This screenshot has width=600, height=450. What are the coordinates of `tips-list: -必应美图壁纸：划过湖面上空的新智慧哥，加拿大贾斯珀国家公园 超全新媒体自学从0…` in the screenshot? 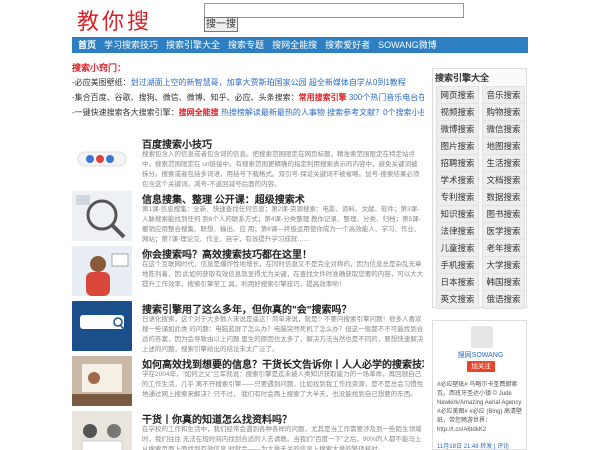 It's located at (248, 97).